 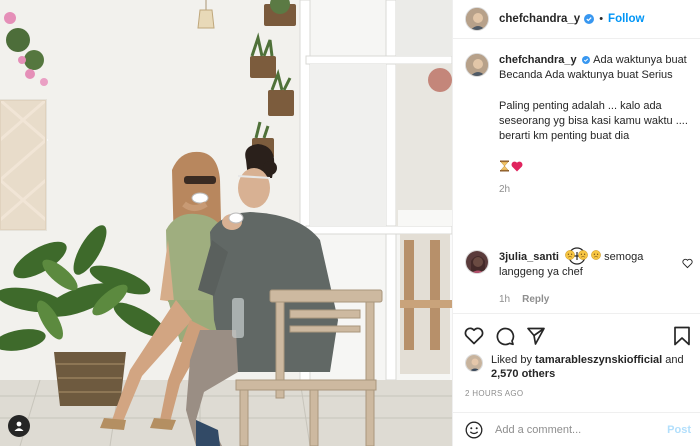 I want to click on hourglass-emoji, so click(x=504, y=166).